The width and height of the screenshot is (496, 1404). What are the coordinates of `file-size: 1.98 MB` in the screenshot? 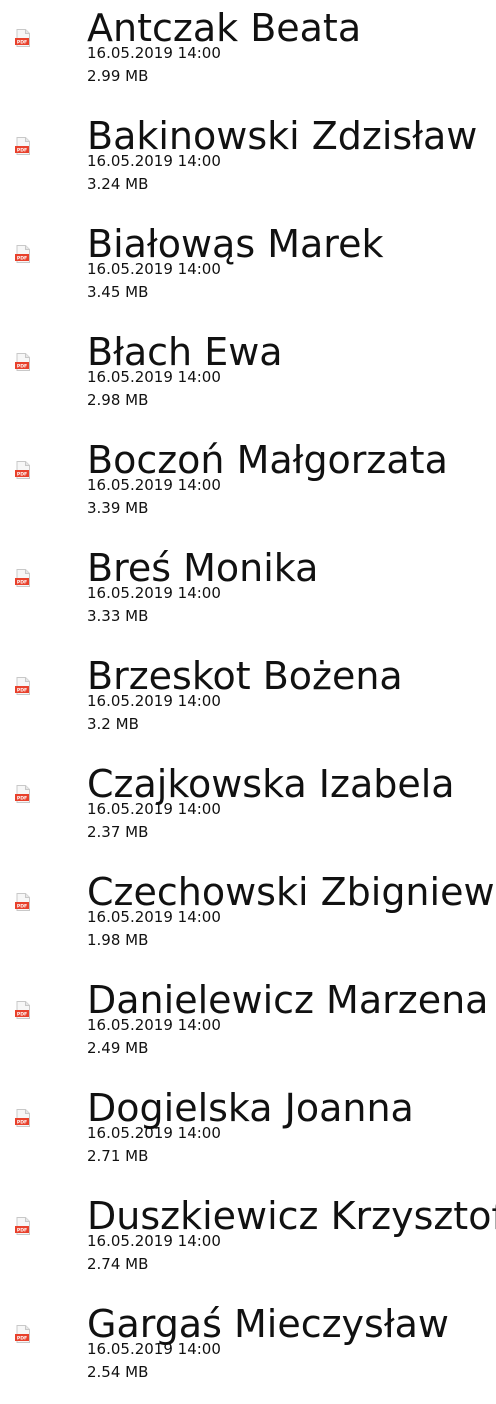 It's located at (118, 940).